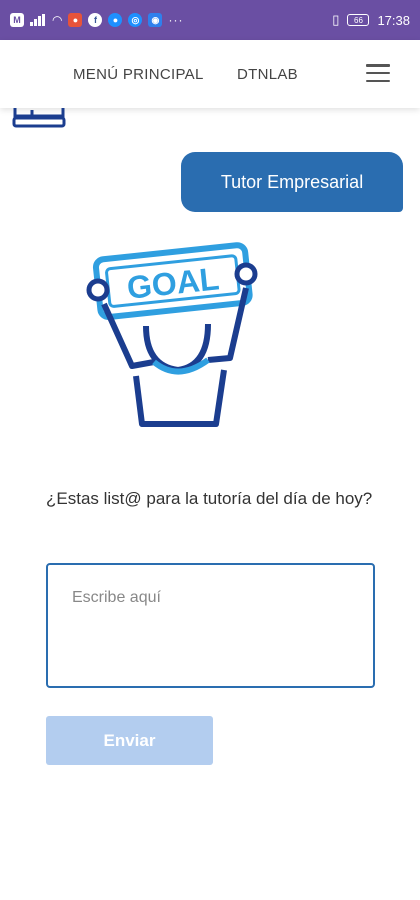  I want to click on battery-icon: 66, so click(358, 20).